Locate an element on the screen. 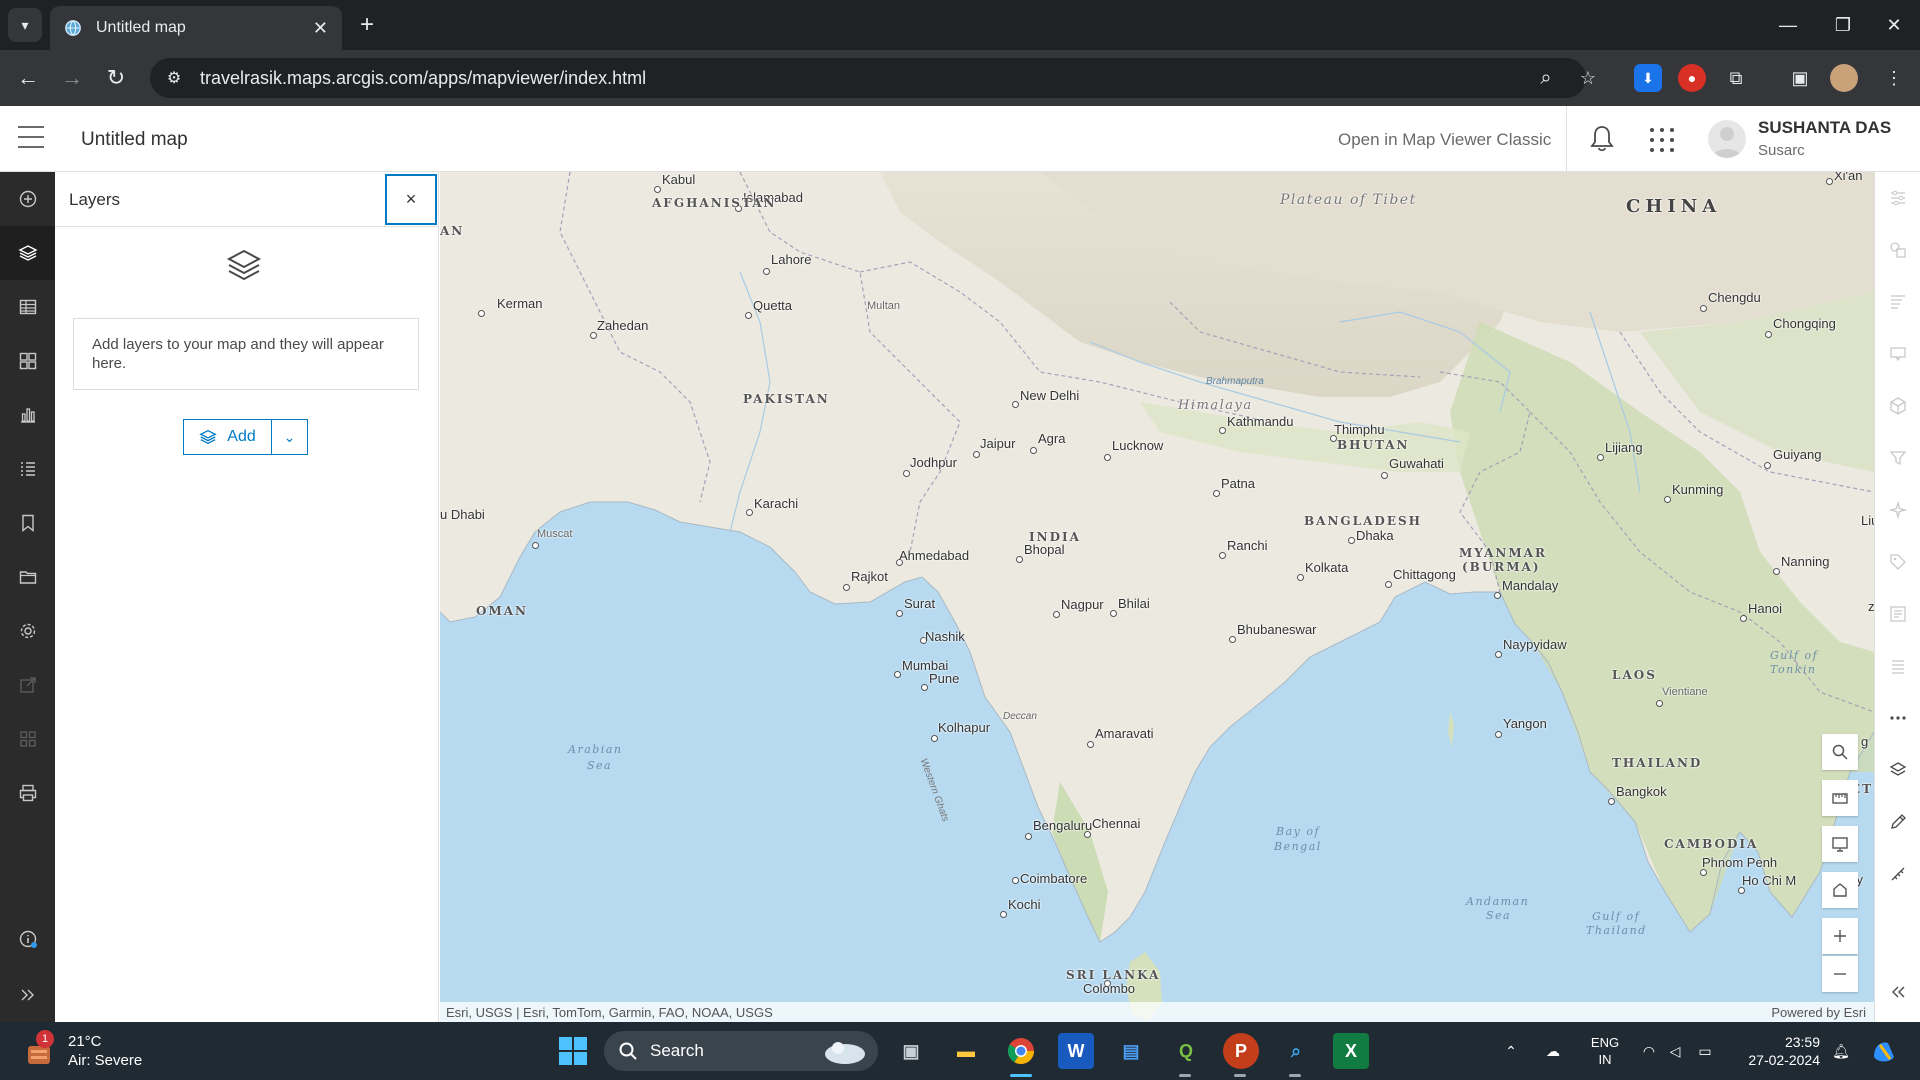  site-info-icon: ⚙ is located at coordinates (174, 78).